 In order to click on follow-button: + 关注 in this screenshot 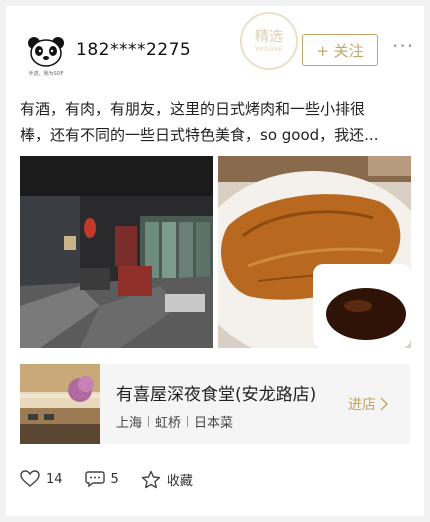, I will do `click(340, 50)`.